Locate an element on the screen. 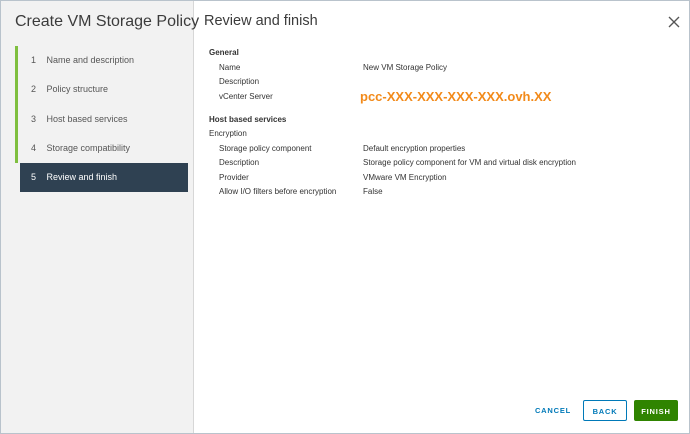  step-number: 2 is located at coordinates (34, 89).